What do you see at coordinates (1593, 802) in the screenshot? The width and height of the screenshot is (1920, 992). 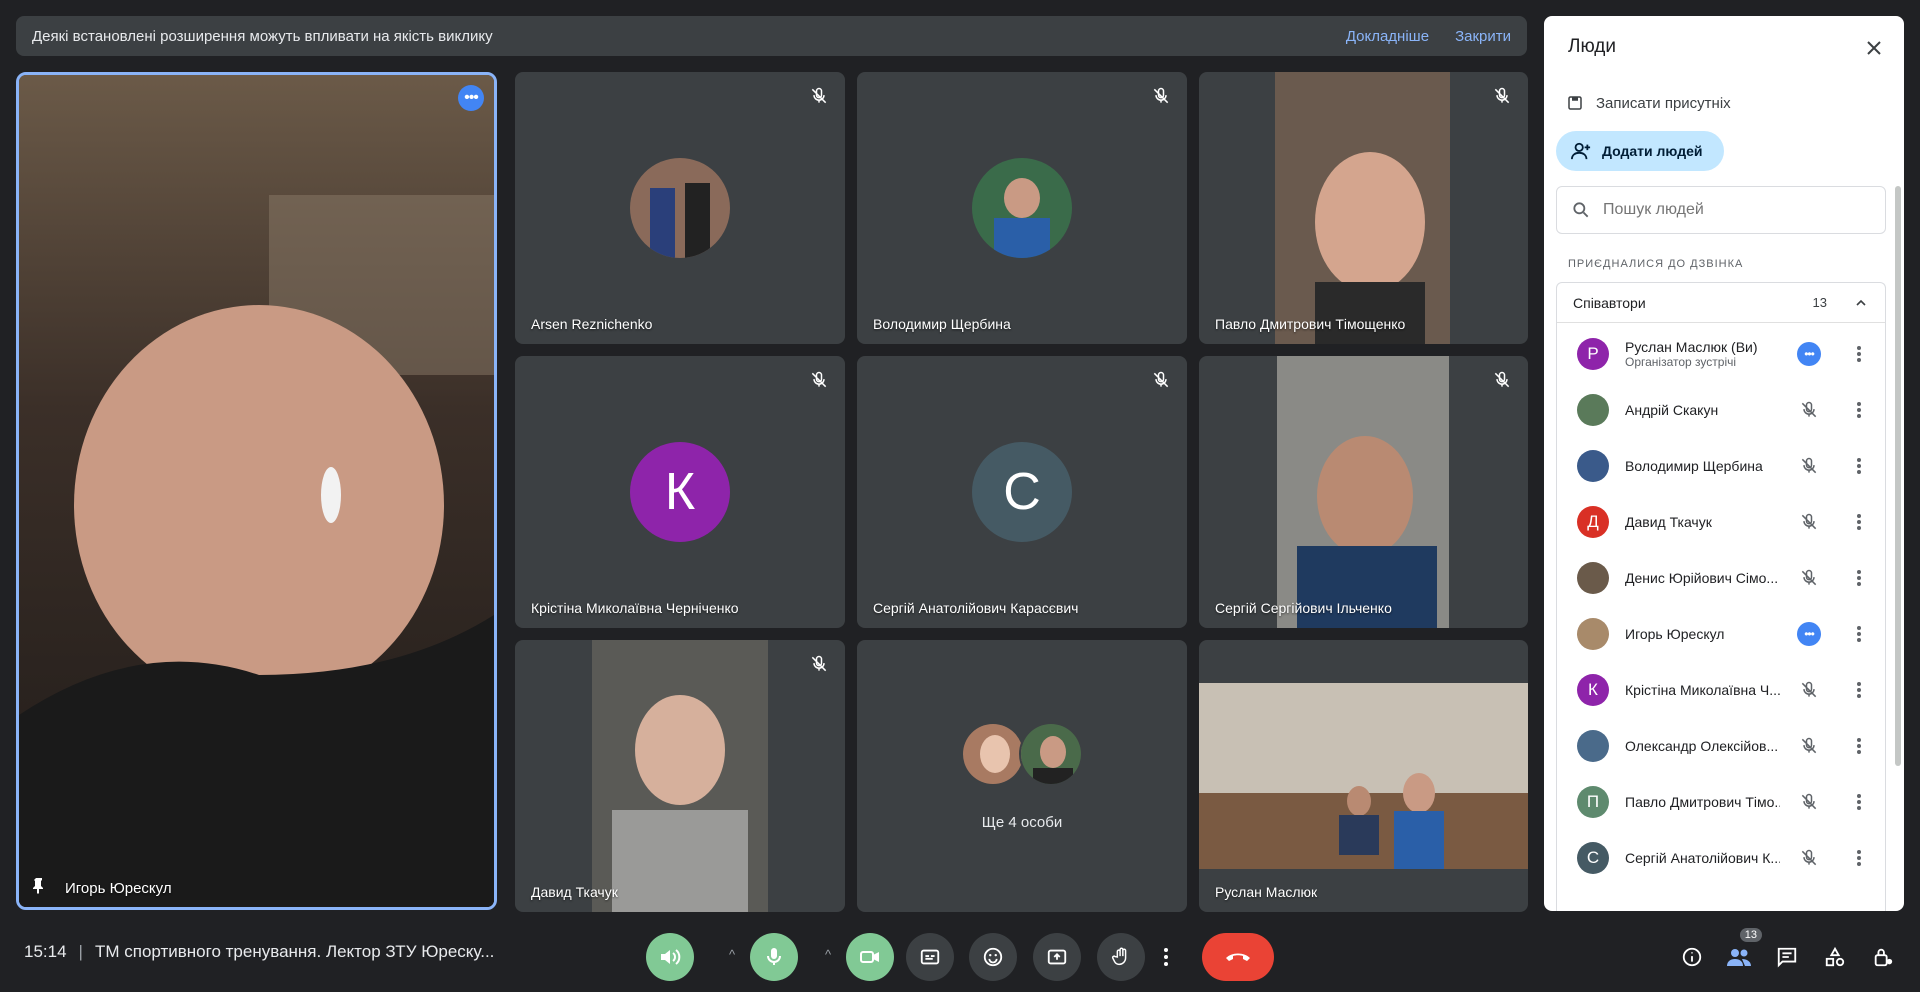 I see `avatar: П` at bounding box center [1593, 802].